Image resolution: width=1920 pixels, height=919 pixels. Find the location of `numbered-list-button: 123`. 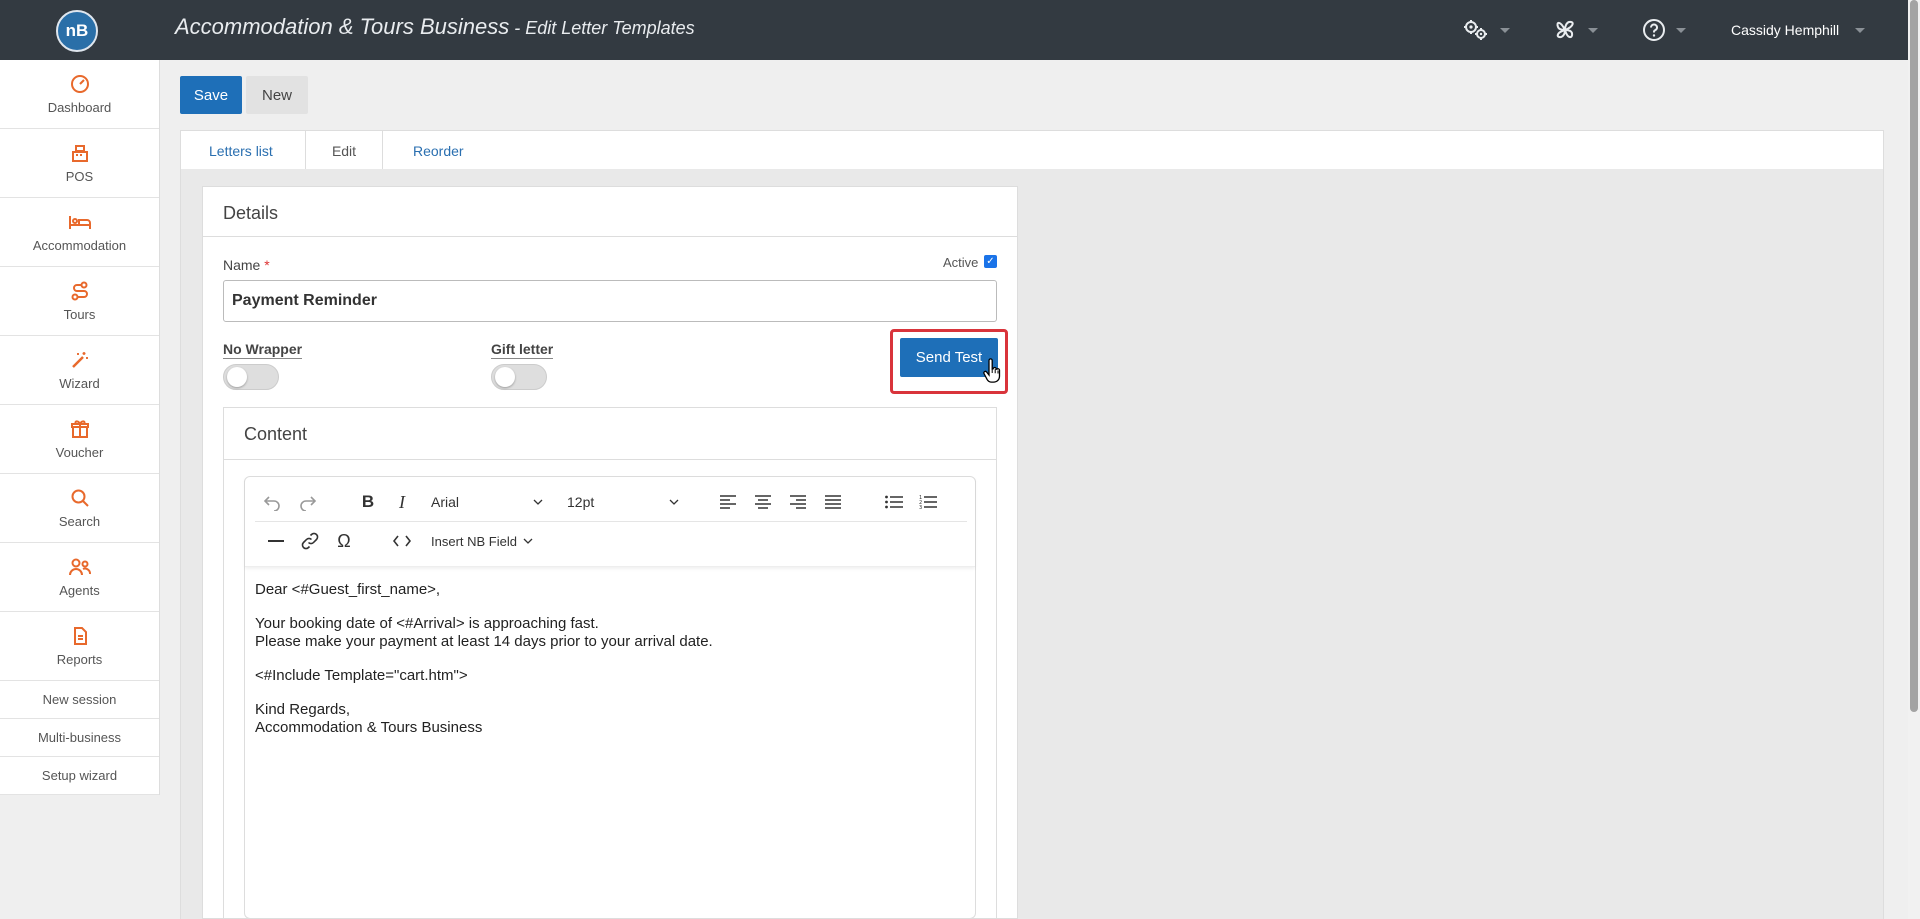

numbered-list-button: 123 is located at coordinates (928, 502).